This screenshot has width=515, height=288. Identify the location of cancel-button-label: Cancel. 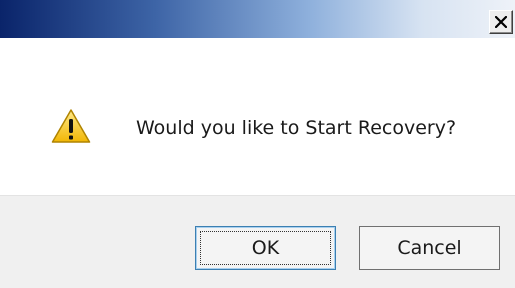
(429, 248).